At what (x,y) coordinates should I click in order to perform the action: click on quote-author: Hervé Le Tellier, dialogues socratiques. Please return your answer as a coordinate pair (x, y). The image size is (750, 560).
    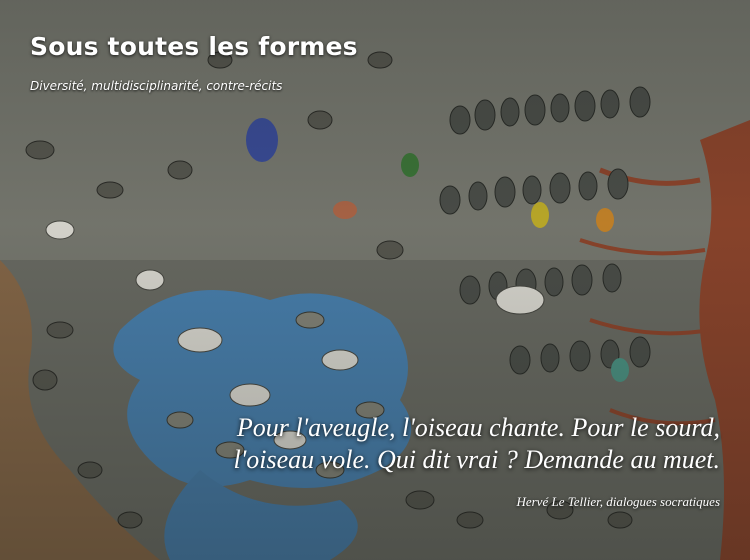
    Looking at the image, I should click on (618, 501).